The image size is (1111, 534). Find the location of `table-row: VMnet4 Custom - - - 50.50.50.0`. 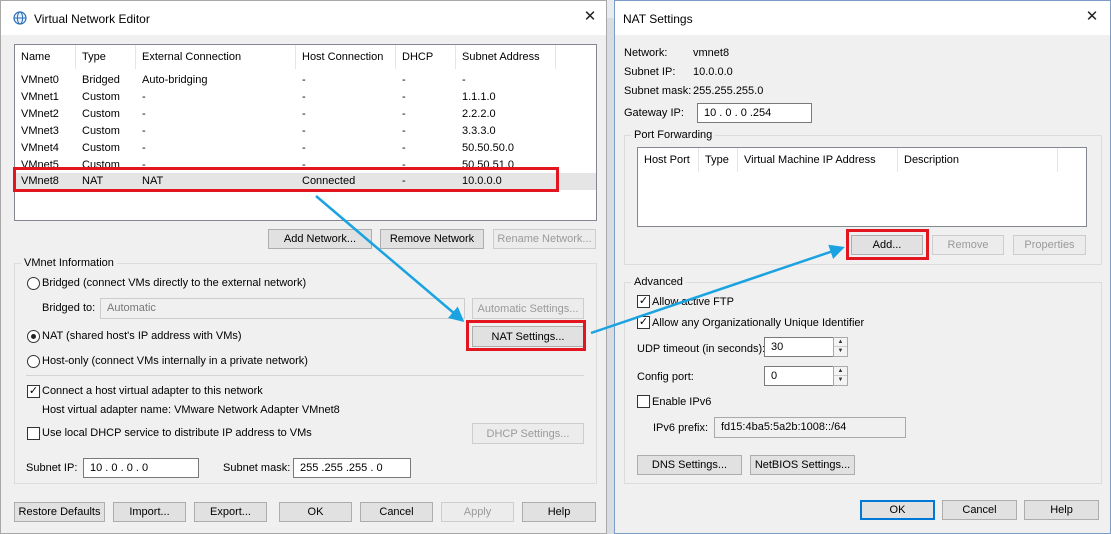

table-row: VMnet4 Custom - - - 50.50.50.0 is located at coordinates (305, 148).